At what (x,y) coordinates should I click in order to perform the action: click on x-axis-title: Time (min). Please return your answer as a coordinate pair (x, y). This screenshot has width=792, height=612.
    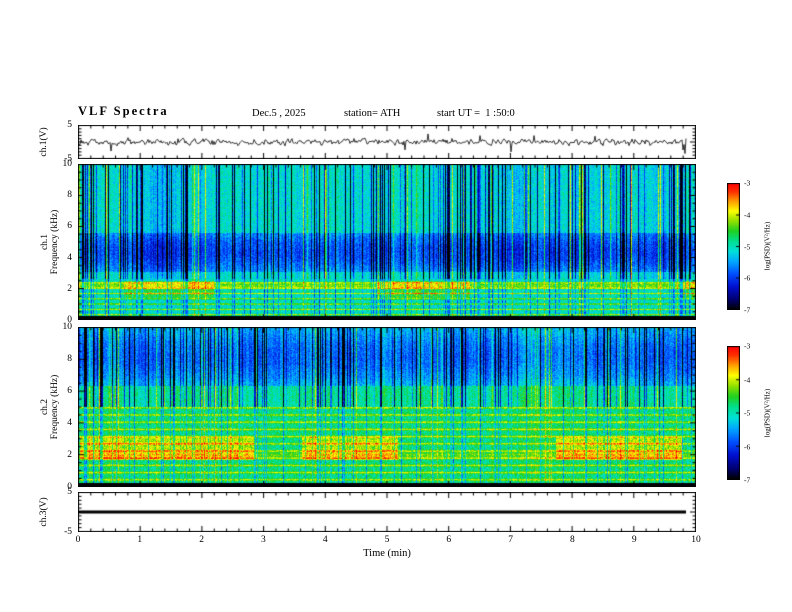
    Looking at the image, I should click on (387, 553).